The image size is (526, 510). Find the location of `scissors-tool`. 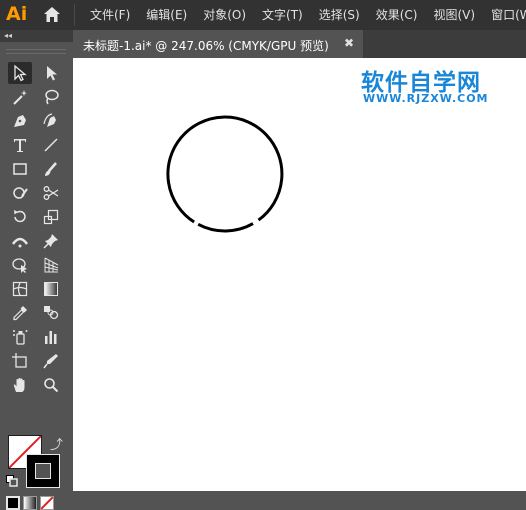

scissors-tool is located at coordinates (51, 193).